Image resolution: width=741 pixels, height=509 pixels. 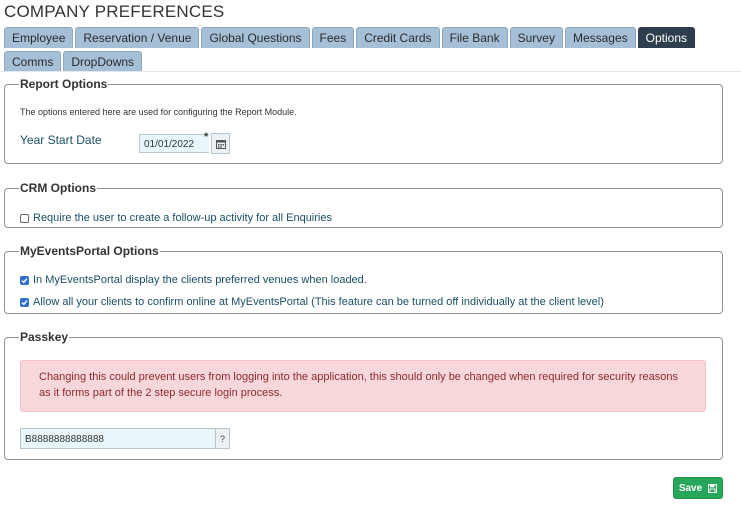 What do you see at coordinates (206, 137) in the screenshot?
I see `required-marker: *` at bounding box center [206, 137].